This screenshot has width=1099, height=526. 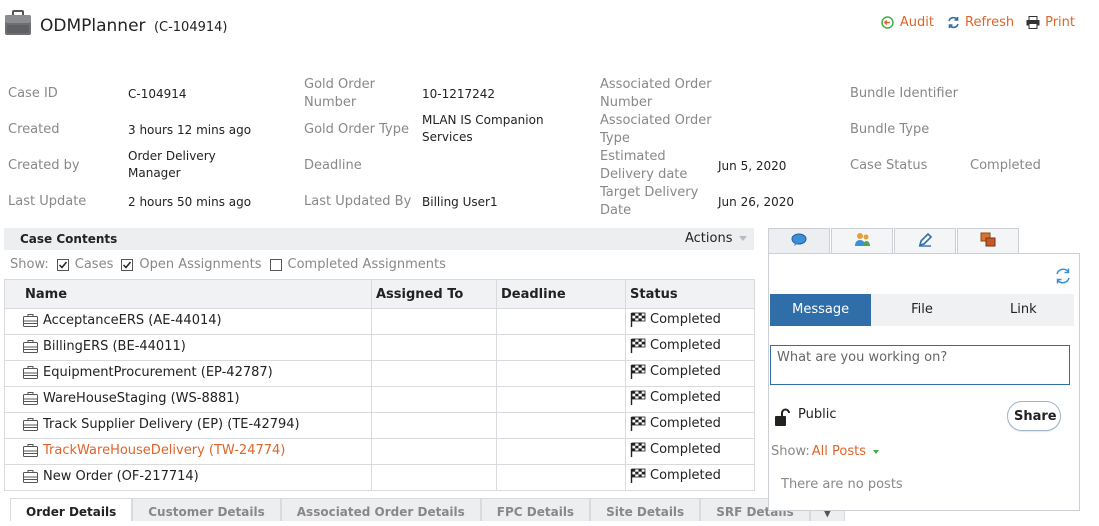 I want to click on cases-checkbox, so click(x=62, y=264).